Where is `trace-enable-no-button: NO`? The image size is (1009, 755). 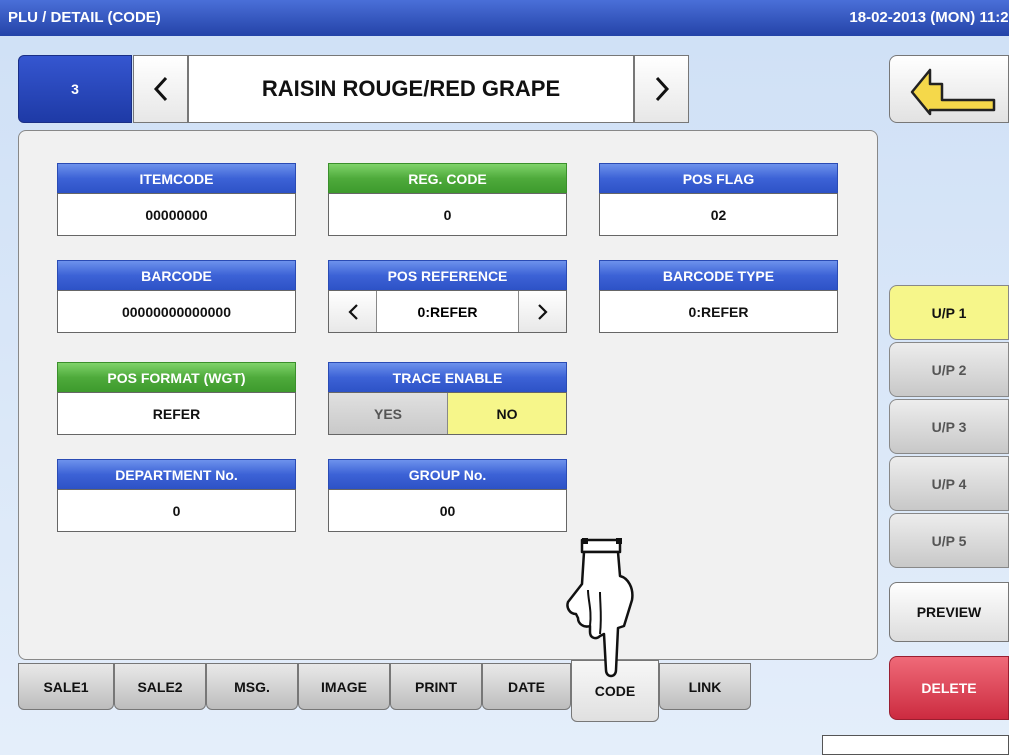 trace-enable-no-button: NO is located at coordinates (507, 413).